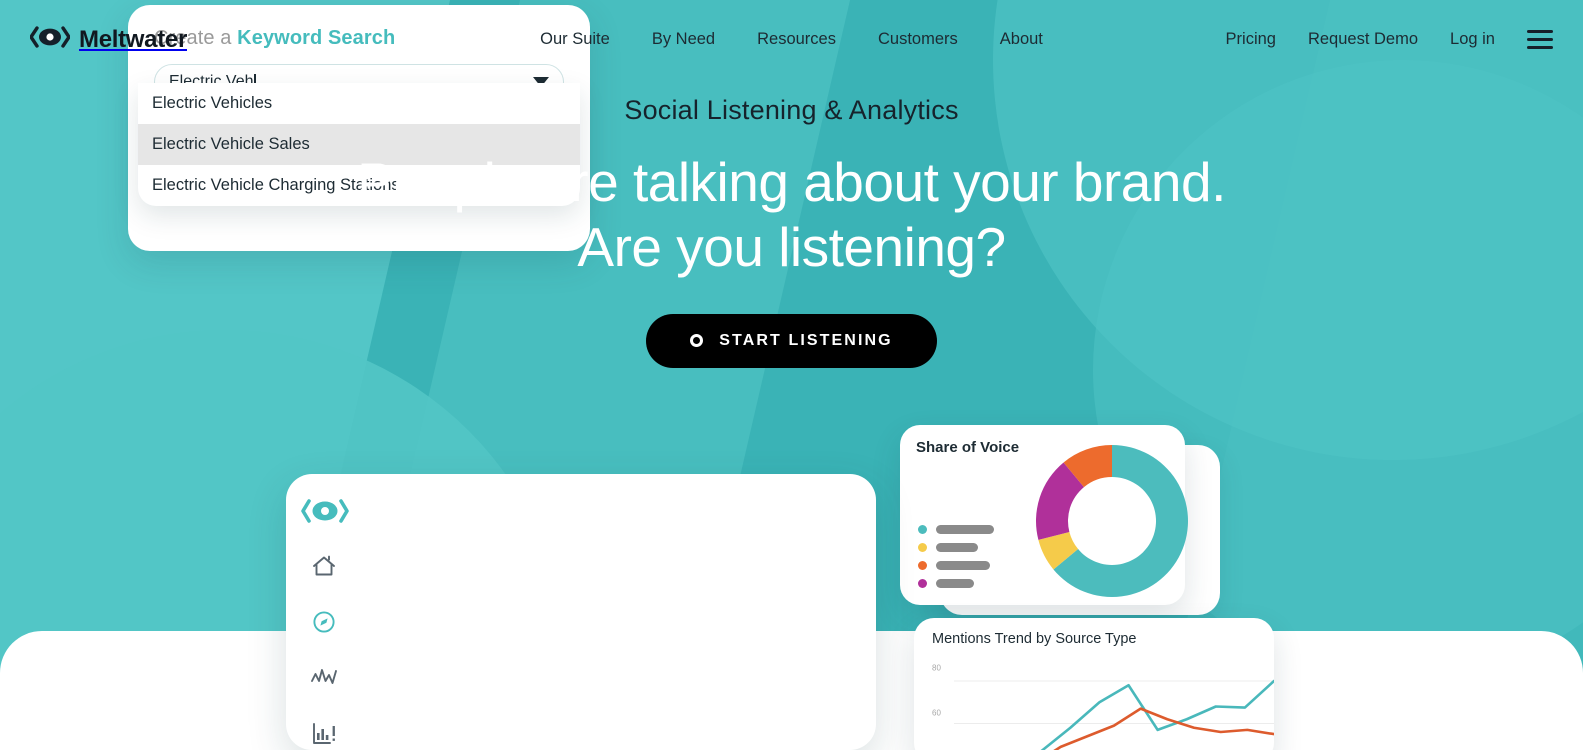  Describe the element at coordinates (1472, 39) in the screenshot. I see `nav-item-log-in: Log in` at that location.